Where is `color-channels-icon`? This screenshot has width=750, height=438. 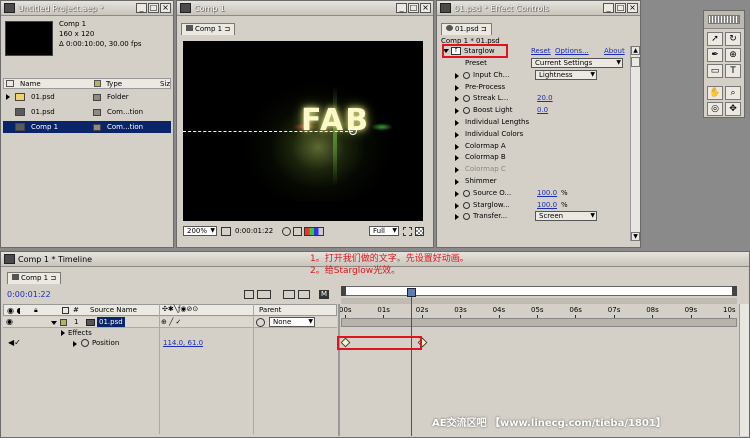
color-channels-icon is located at coordinates (314, 231).